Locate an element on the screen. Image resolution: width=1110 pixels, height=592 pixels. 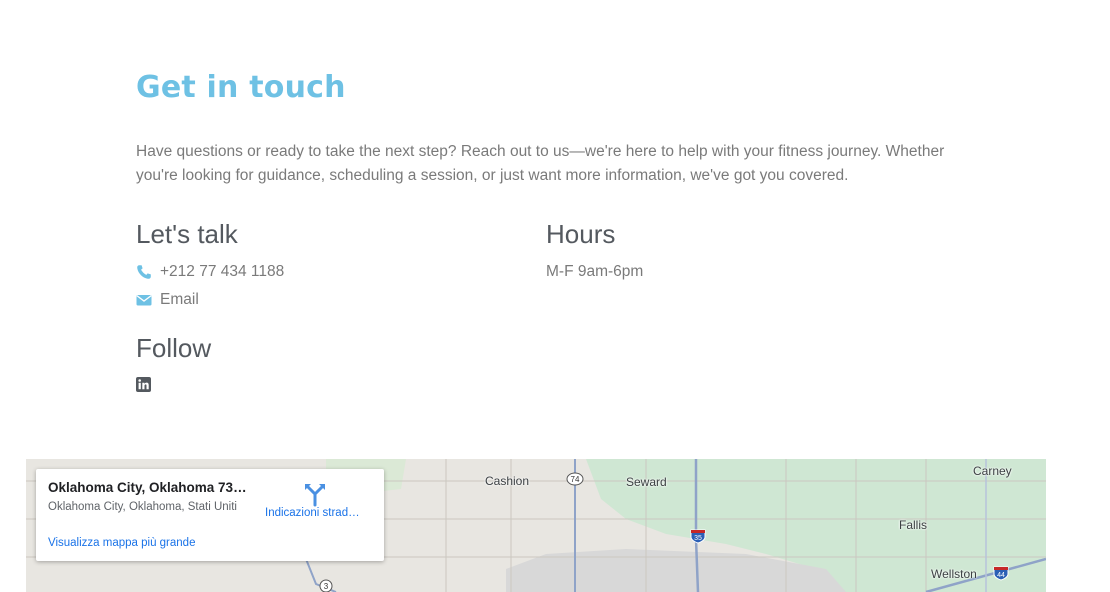
follow-heading: Follow is located at coordinates (174, 348).